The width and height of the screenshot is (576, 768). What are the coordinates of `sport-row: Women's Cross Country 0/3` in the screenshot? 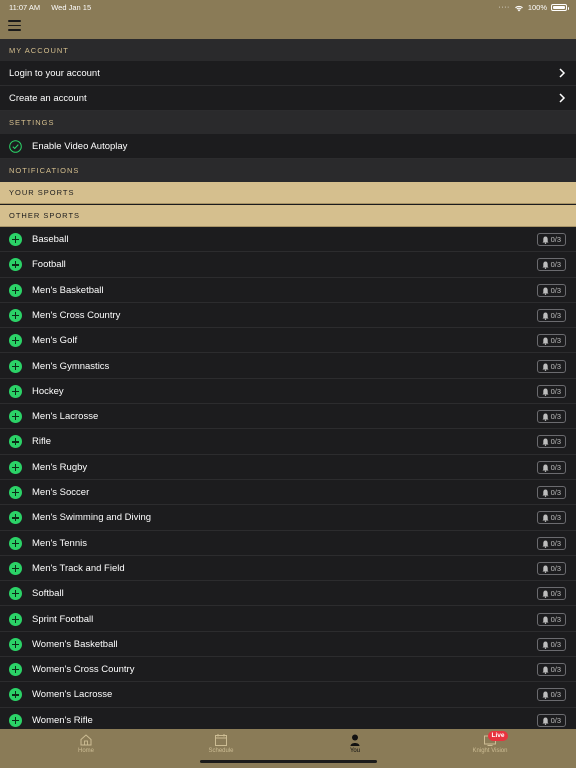 It's located at (288, 670).